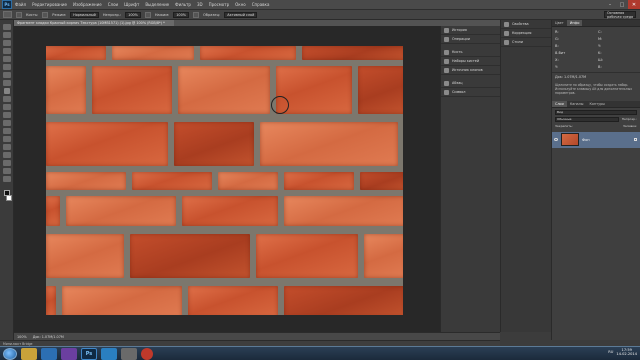 The width and height of the screenshot is (640, 360). I want to click on clock-date: 14.02.2014, so click(626, 354).